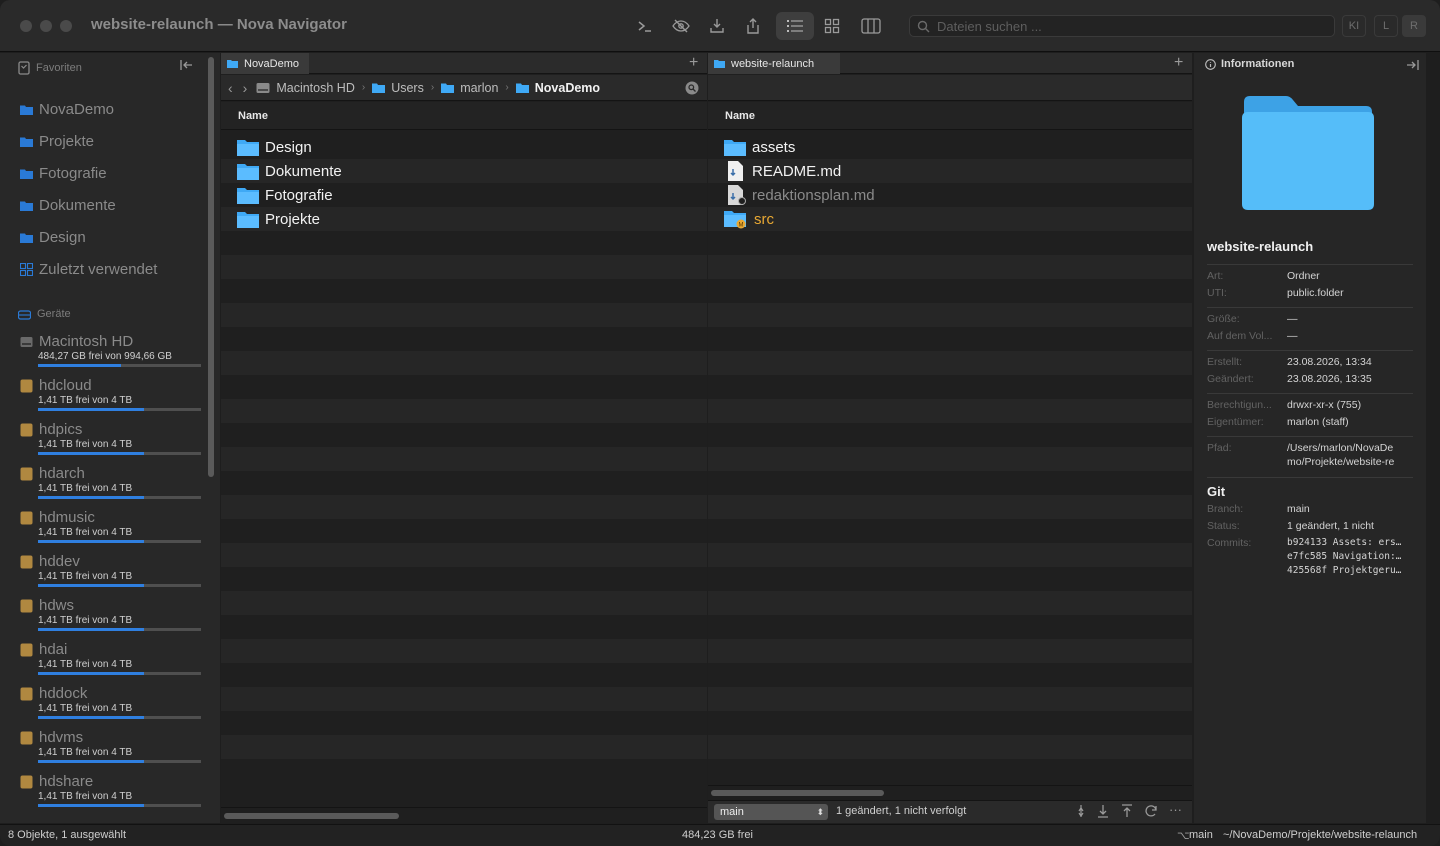 This screenshot has height=846, width=1440. I want to click on device-hdarch: hdarch 1,41 TB frei von 4 TB, so click(111, 482).